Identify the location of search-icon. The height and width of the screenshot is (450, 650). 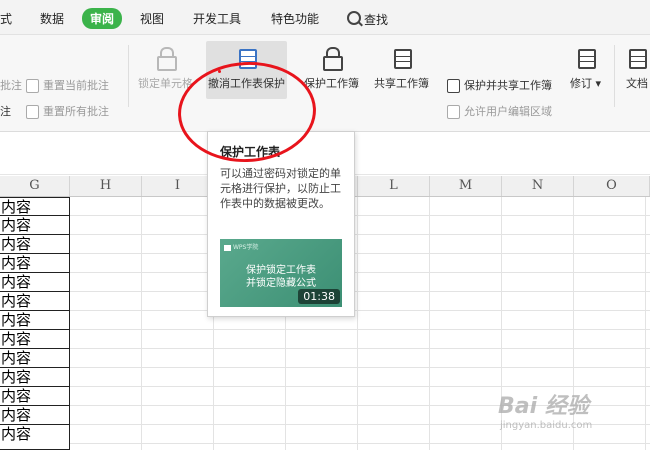
(354, 18).